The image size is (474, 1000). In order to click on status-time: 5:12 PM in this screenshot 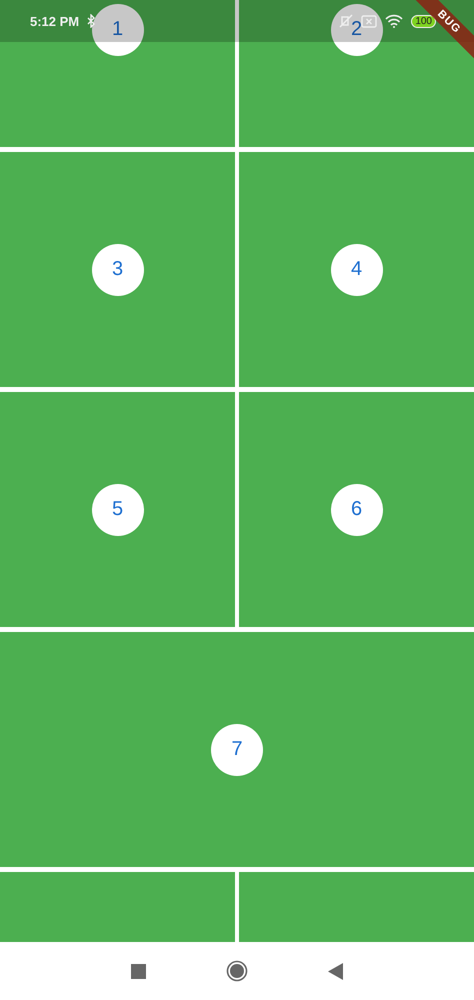, I will do `click(55, 21)`.